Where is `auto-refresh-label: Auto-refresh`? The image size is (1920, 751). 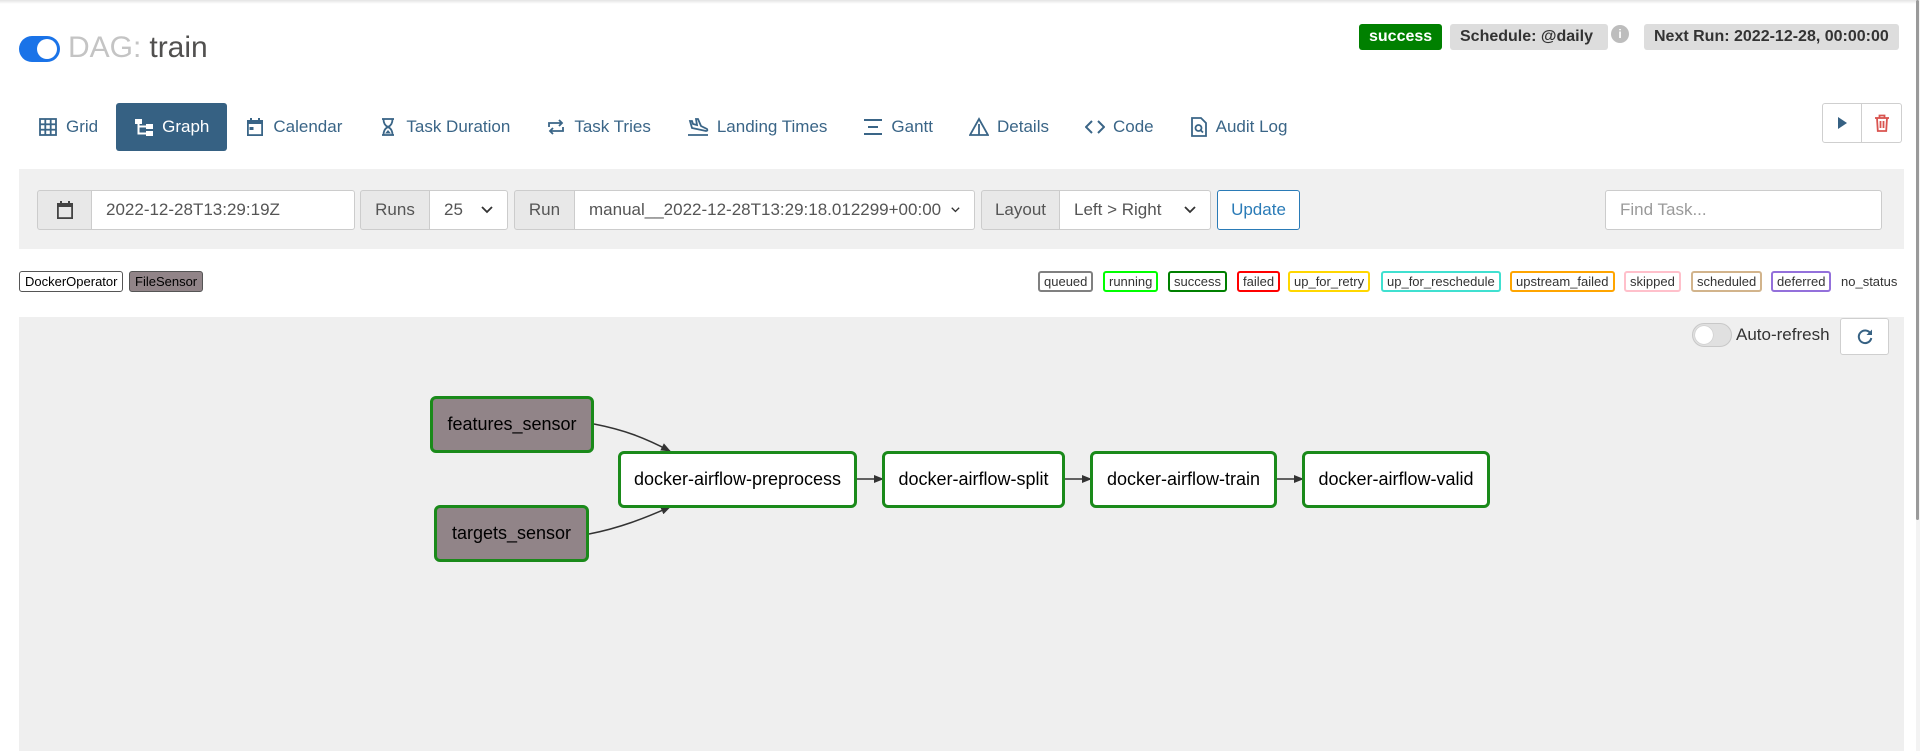 auto-refresh-label: Auto-refresh is located at coordinates (1783, 334).